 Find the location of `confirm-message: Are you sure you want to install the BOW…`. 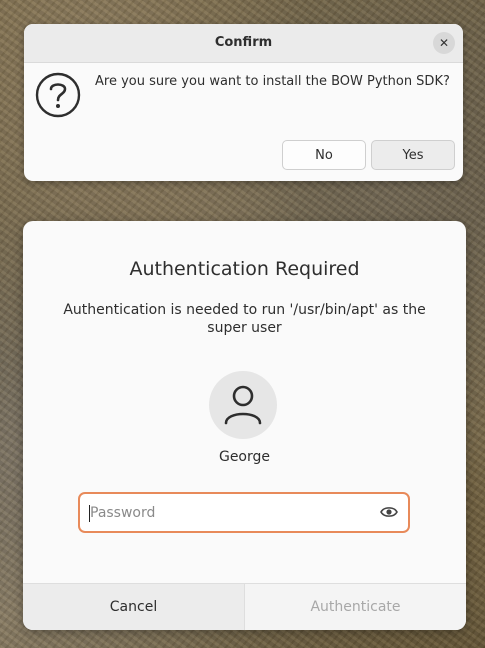

confirm-message: Are you sure you want to install the BOW… is located at coordinates (272, 81).